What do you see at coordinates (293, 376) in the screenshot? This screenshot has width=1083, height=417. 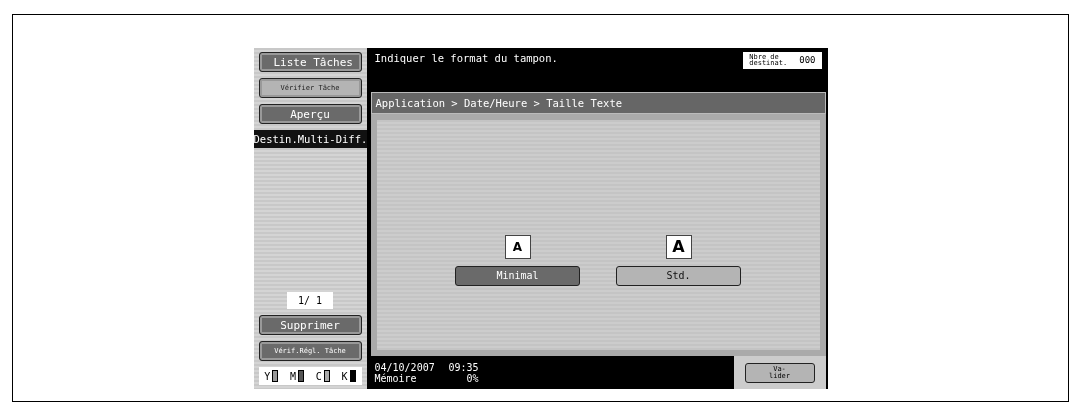 I see `toner-label: M` at bounding box center [293, 376].